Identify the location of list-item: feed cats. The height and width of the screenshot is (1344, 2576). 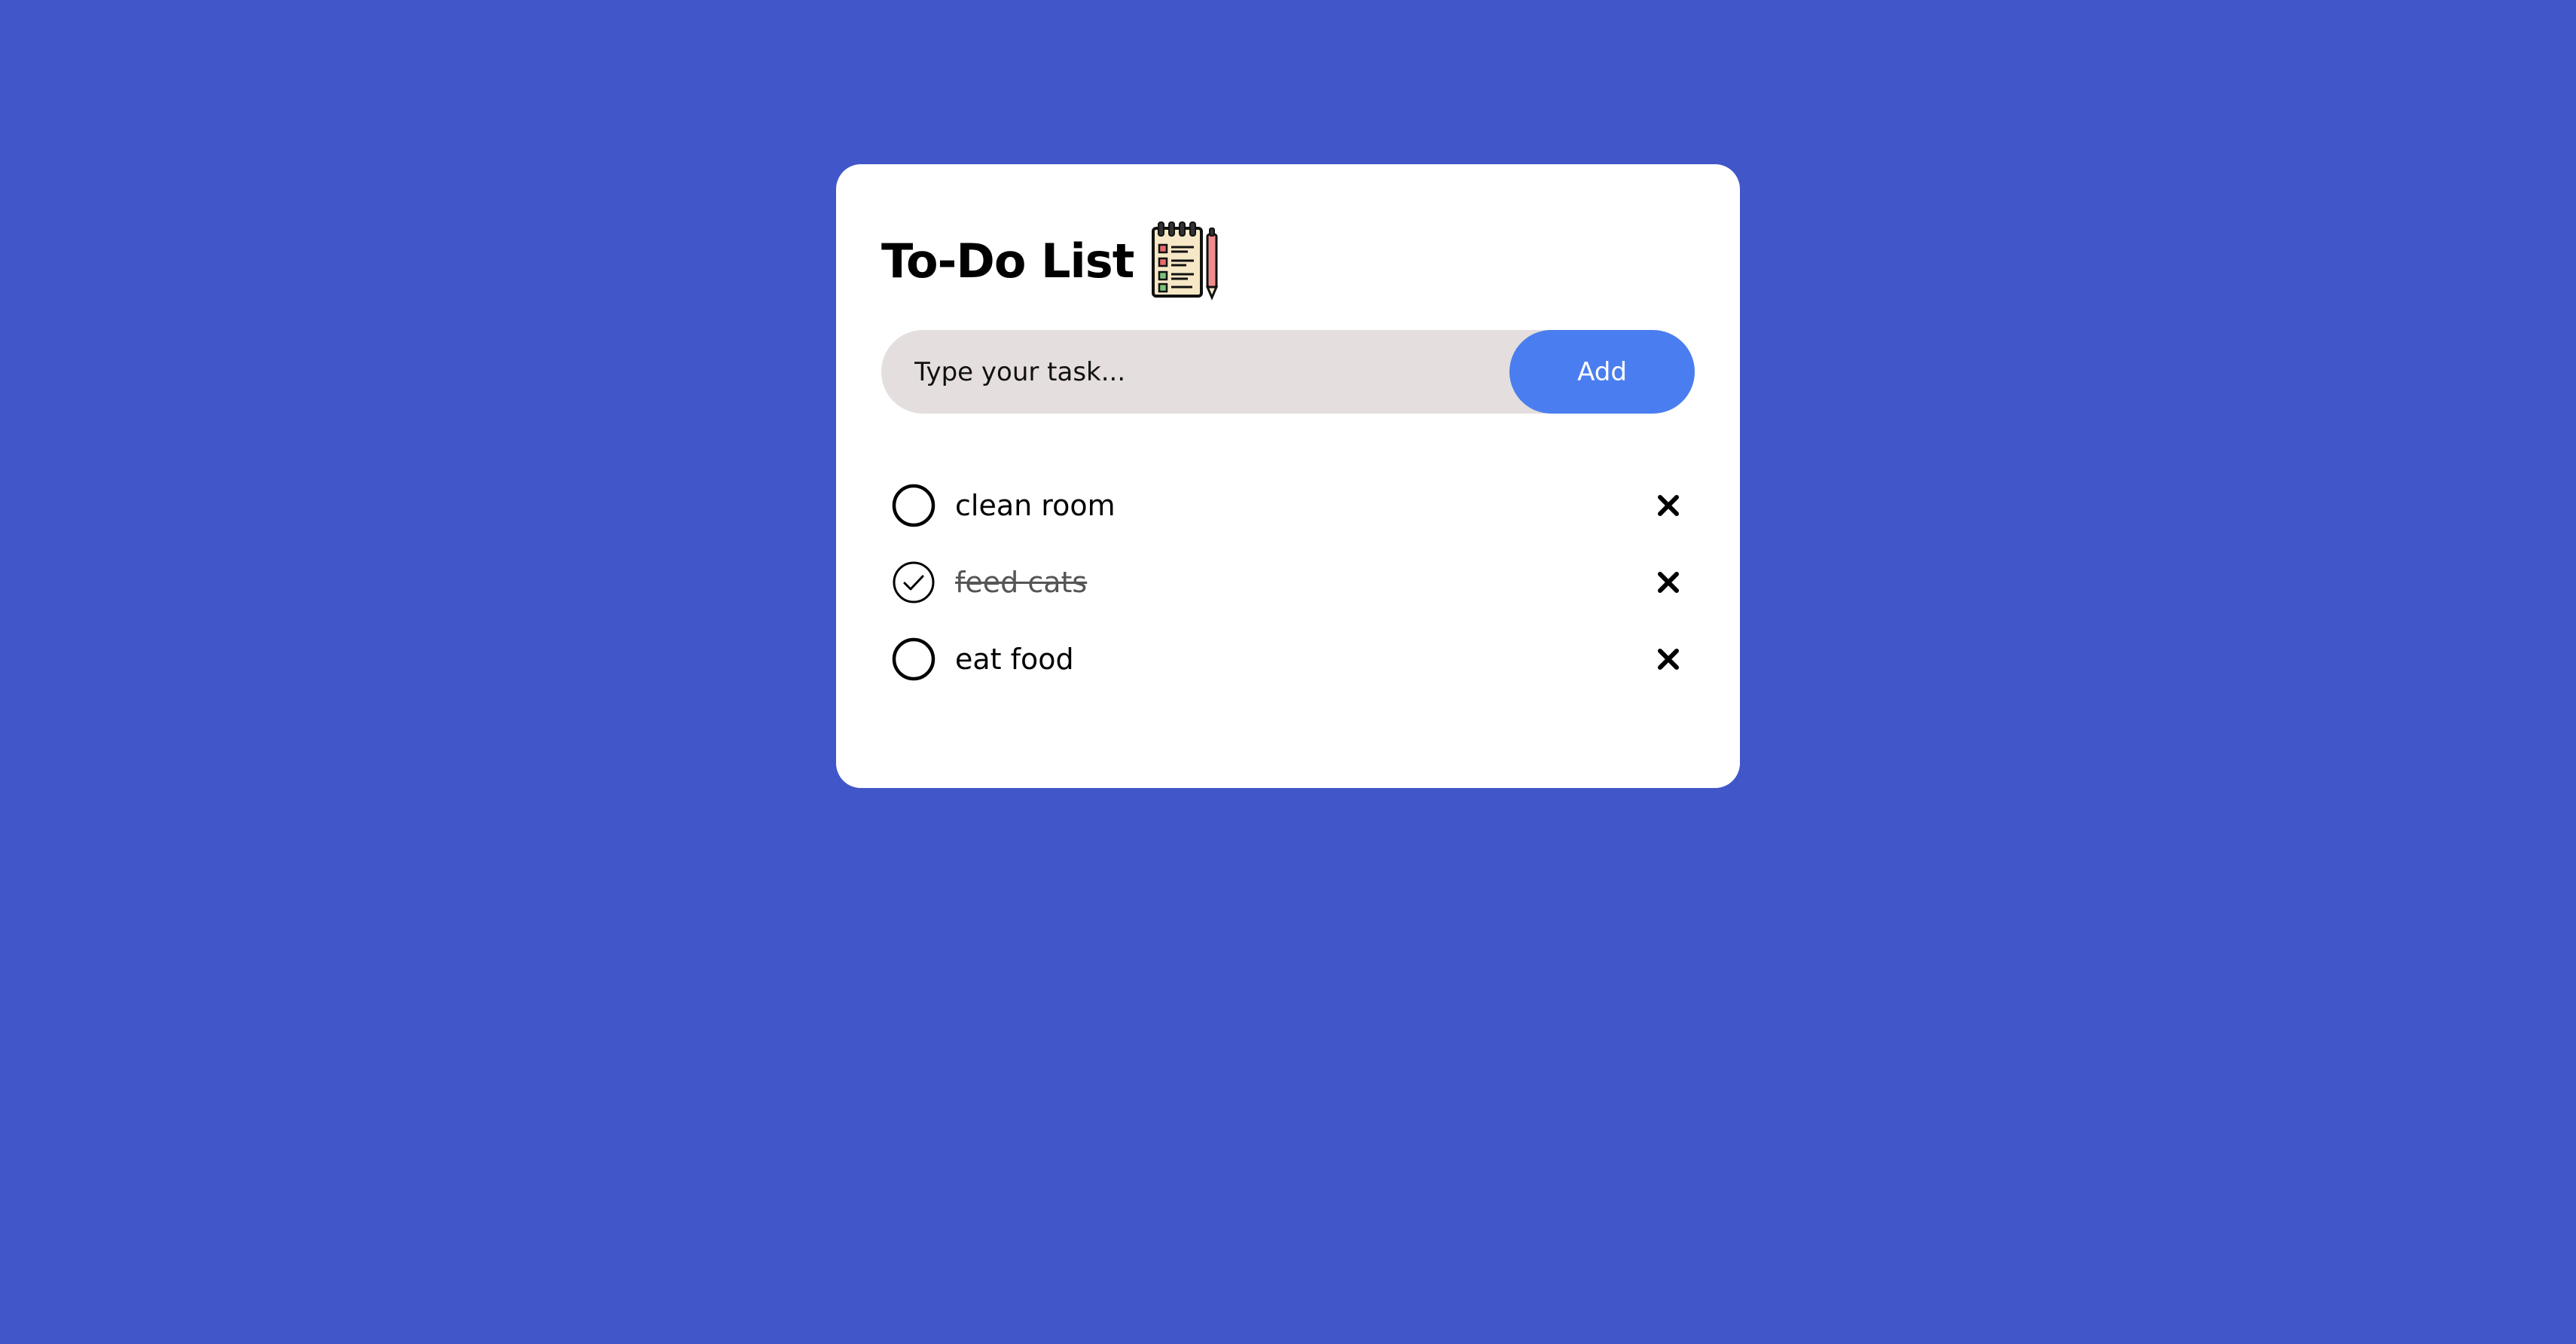
(1290, 582).